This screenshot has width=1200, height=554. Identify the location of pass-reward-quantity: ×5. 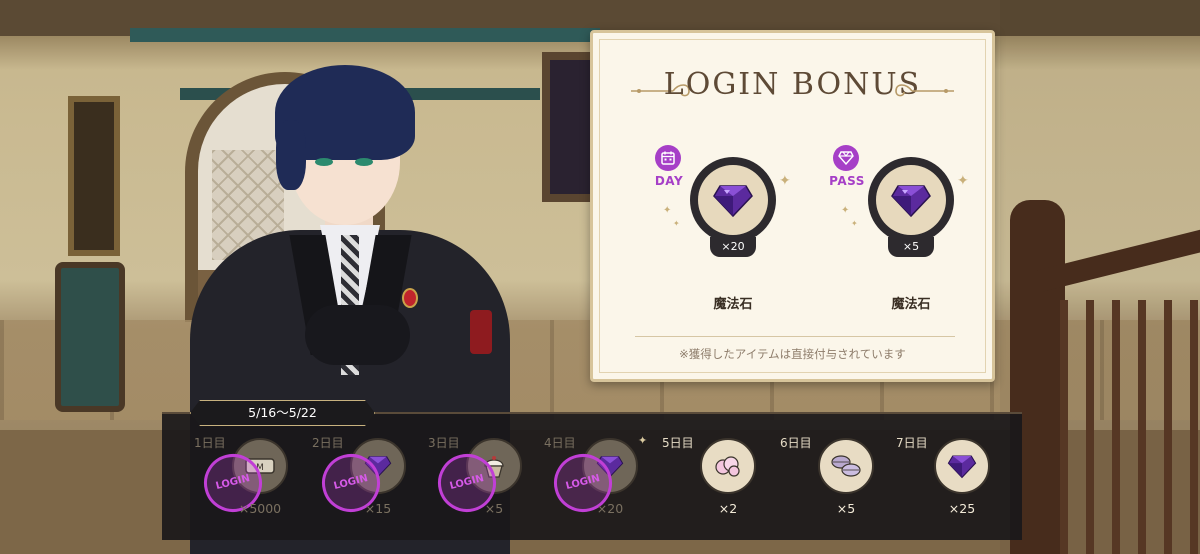
(911, 247).